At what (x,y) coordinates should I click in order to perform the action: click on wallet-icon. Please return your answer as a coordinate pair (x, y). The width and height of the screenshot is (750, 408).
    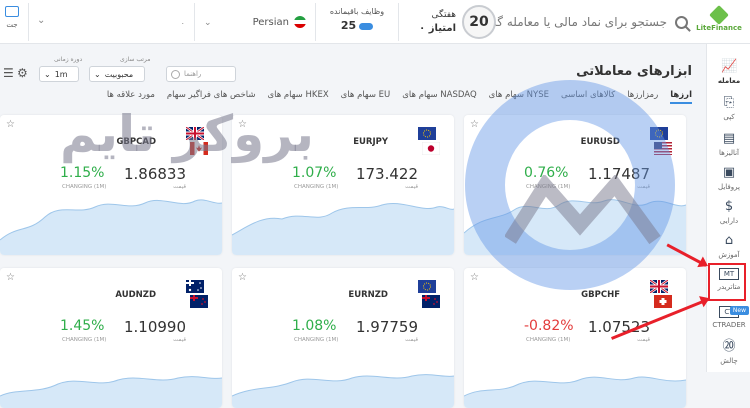
    Looking at the image, I should click on (12, 11).